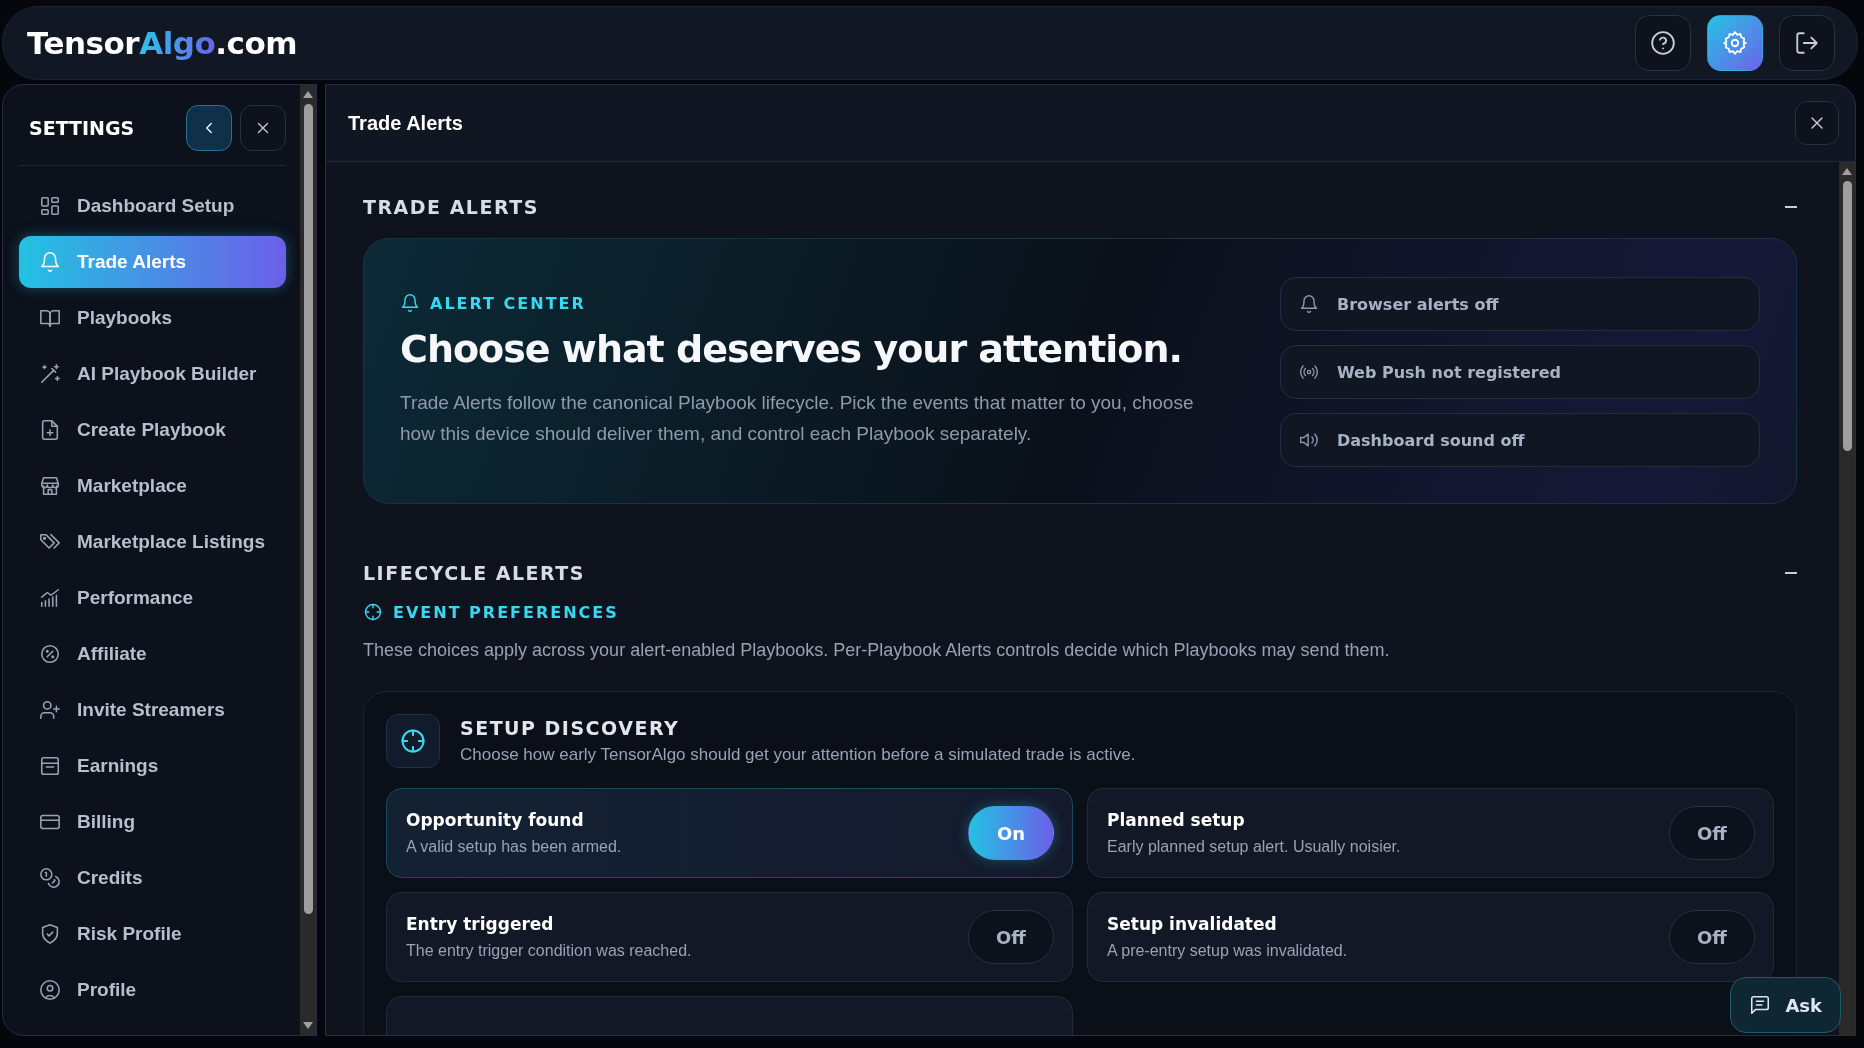 This screenshot has width=1864, height=1048. Describe the element at coordinates (152, 654) in the screenshot. I see `sidebar-item: Affiliate` at that location.